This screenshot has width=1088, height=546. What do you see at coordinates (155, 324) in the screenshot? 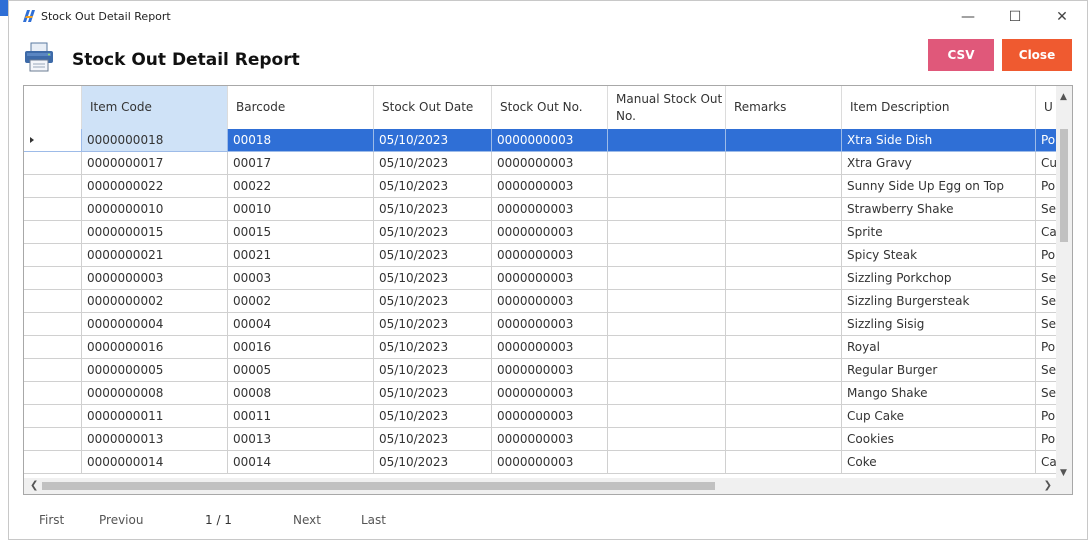
I see `cell-item-code: 0000000004` at bounding box center [155, 324].